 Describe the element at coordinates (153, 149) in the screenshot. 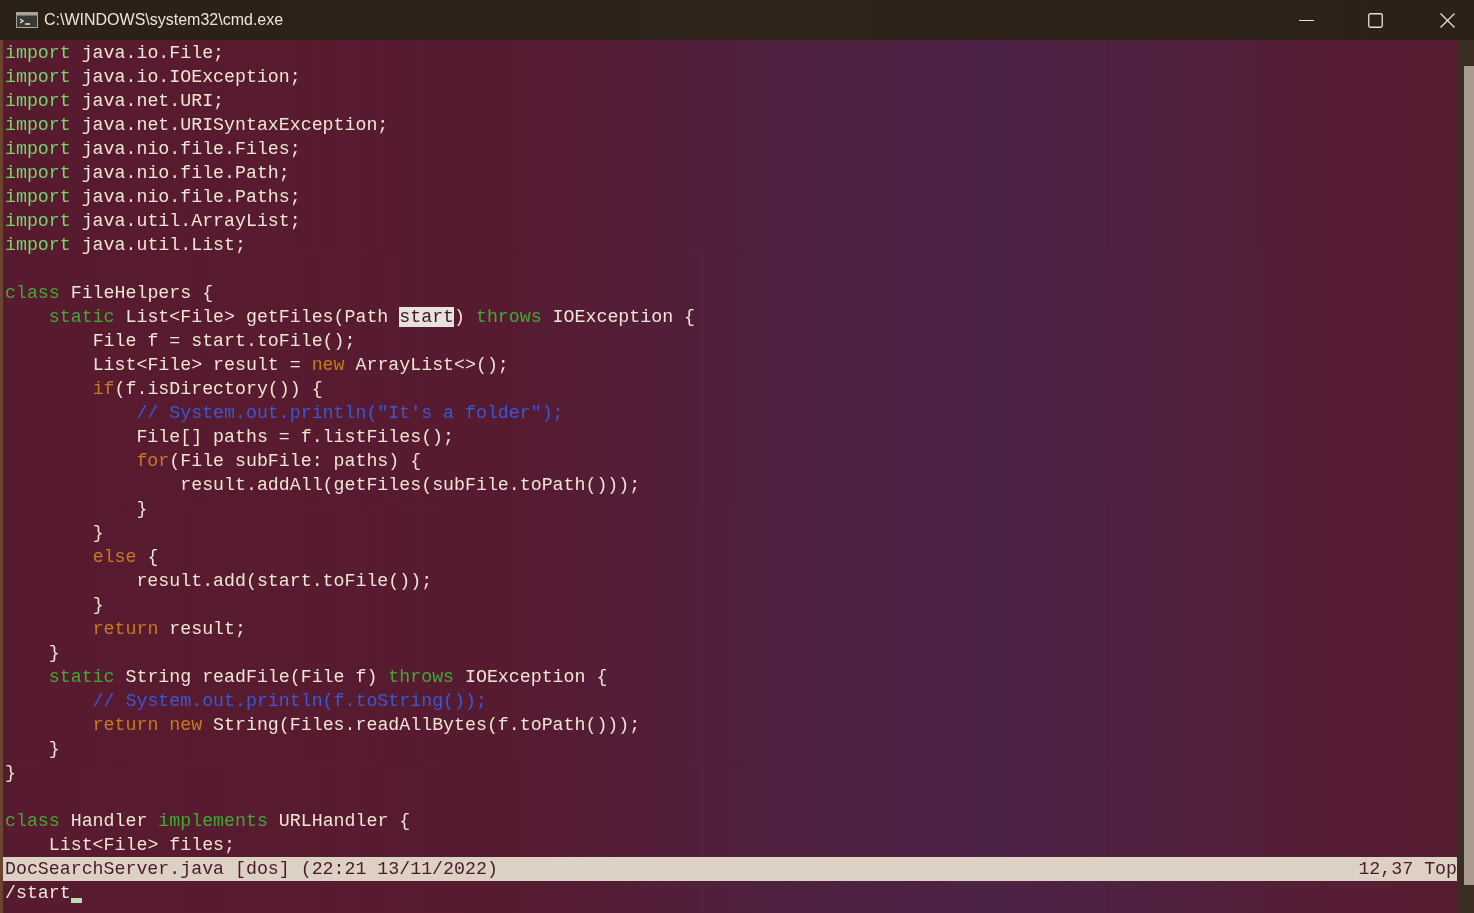

I see `code-line: import java.nio.file.Files;` at that location.